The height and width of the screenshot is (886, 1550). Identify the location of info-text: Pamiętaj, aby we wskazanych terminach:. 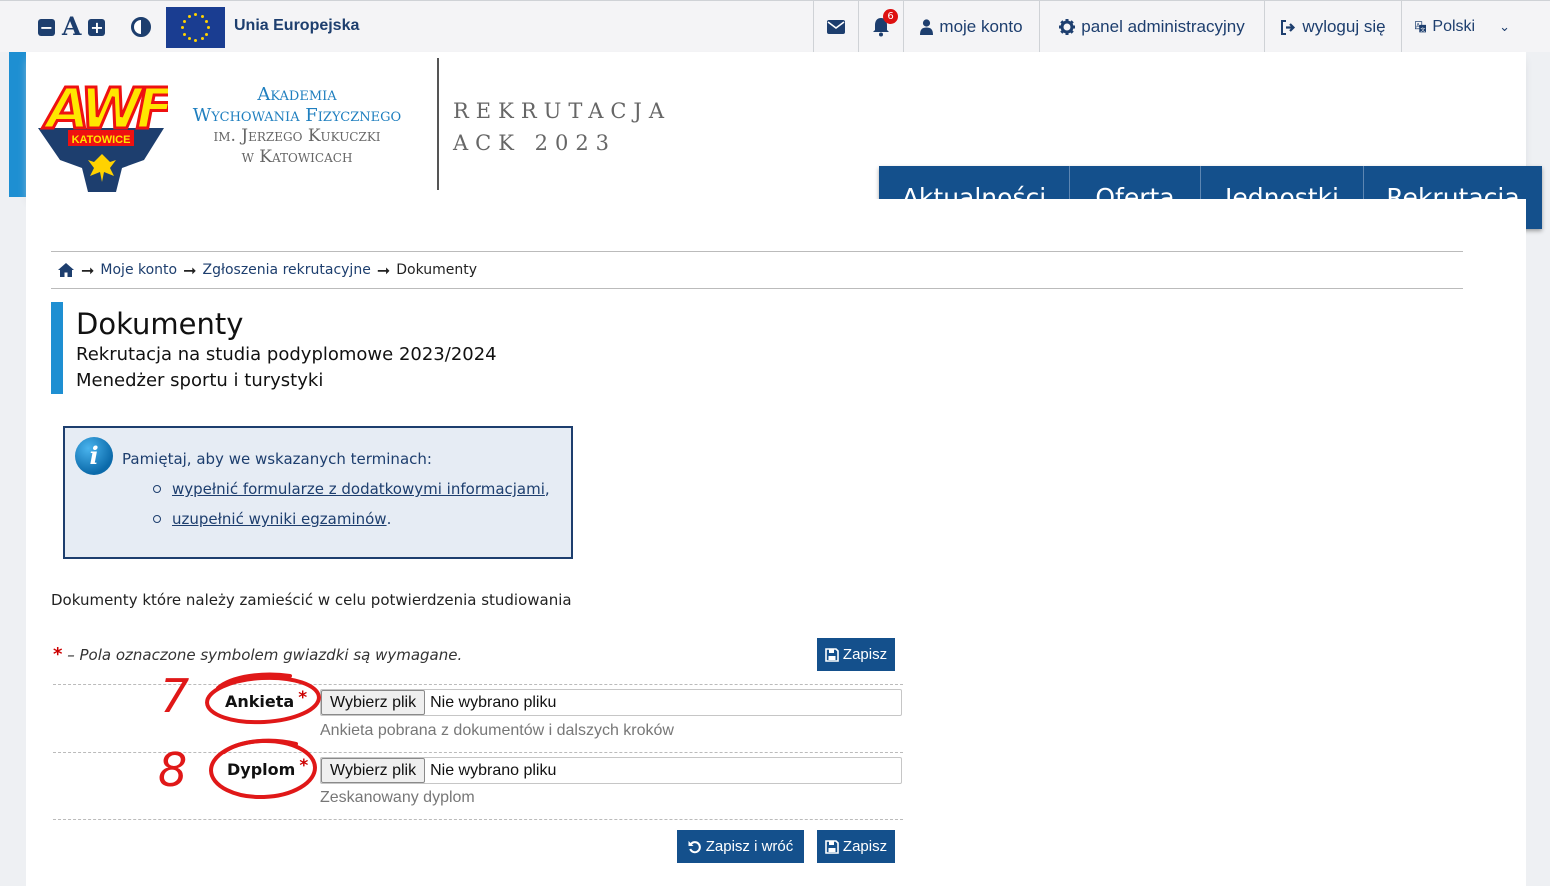
(277, 459).